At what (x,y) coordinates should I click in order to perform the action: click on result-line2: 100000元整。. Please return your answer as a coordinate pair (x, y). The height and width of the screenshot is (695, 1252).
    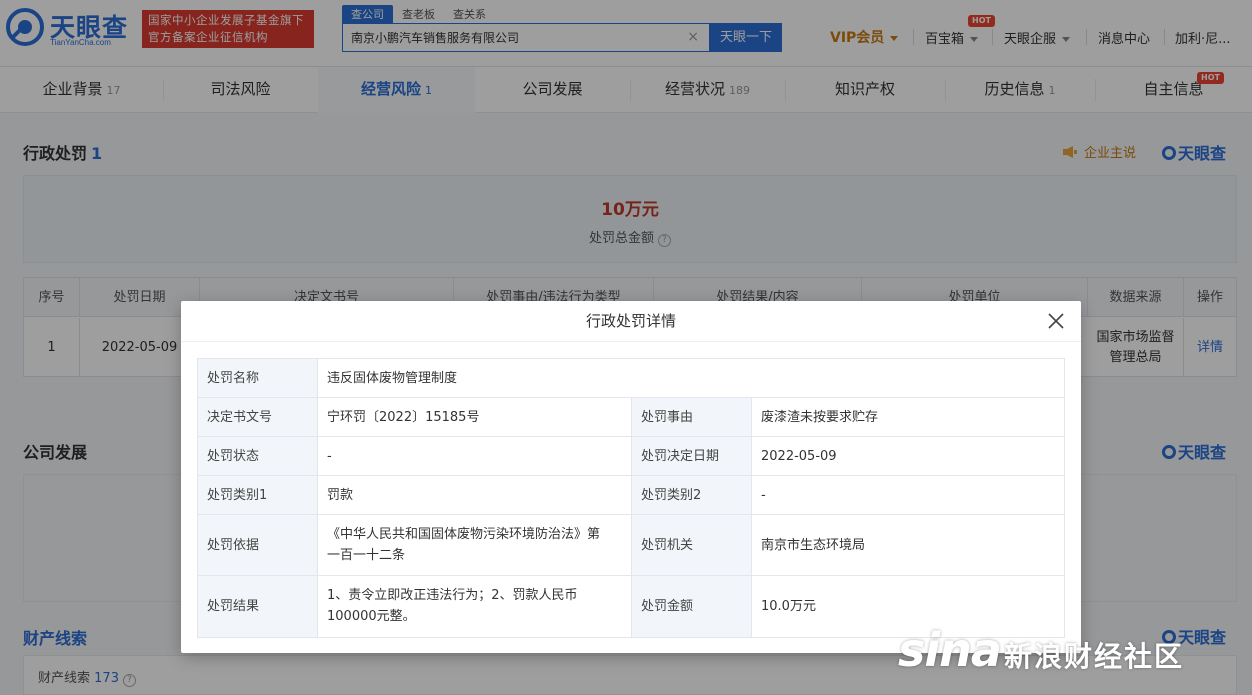
    Looking at the image, I should click on (371, 616).